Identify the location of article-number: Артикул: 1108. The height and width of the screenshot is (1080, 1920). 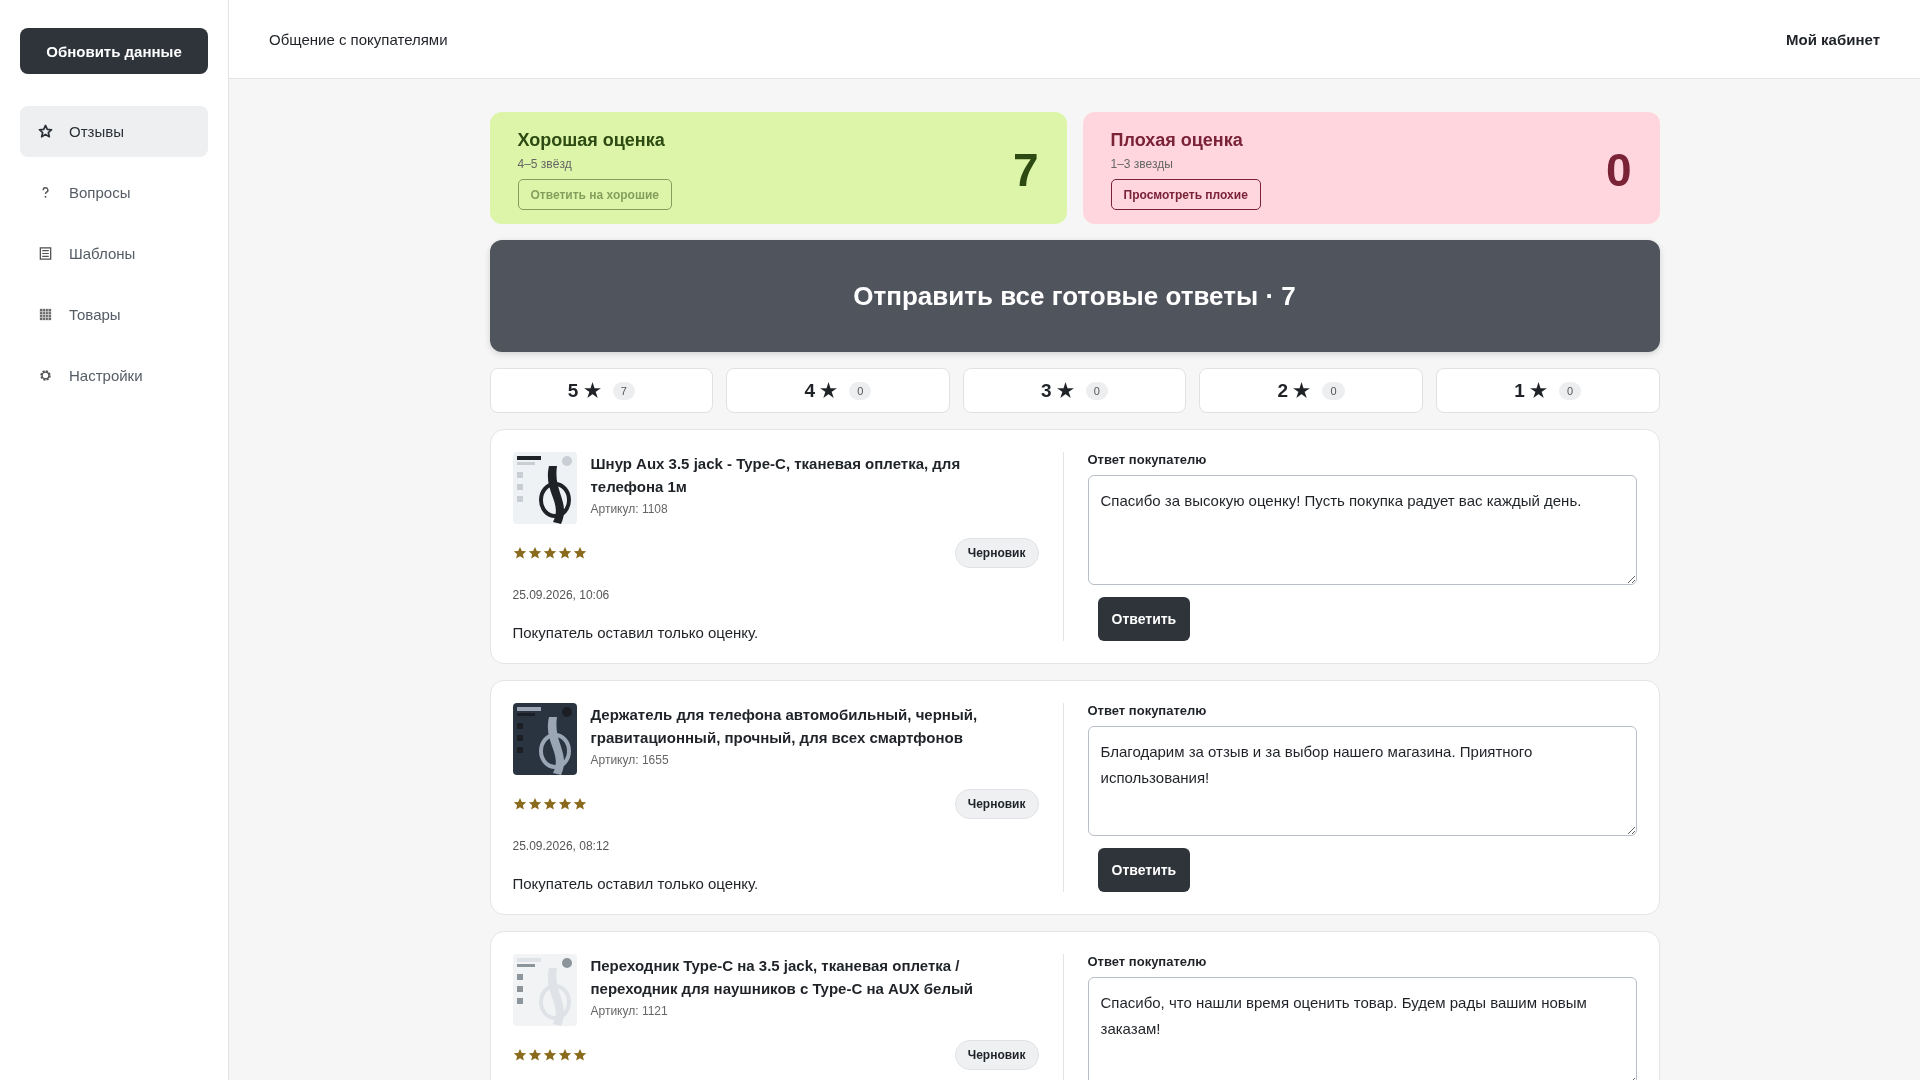
(629, 509).